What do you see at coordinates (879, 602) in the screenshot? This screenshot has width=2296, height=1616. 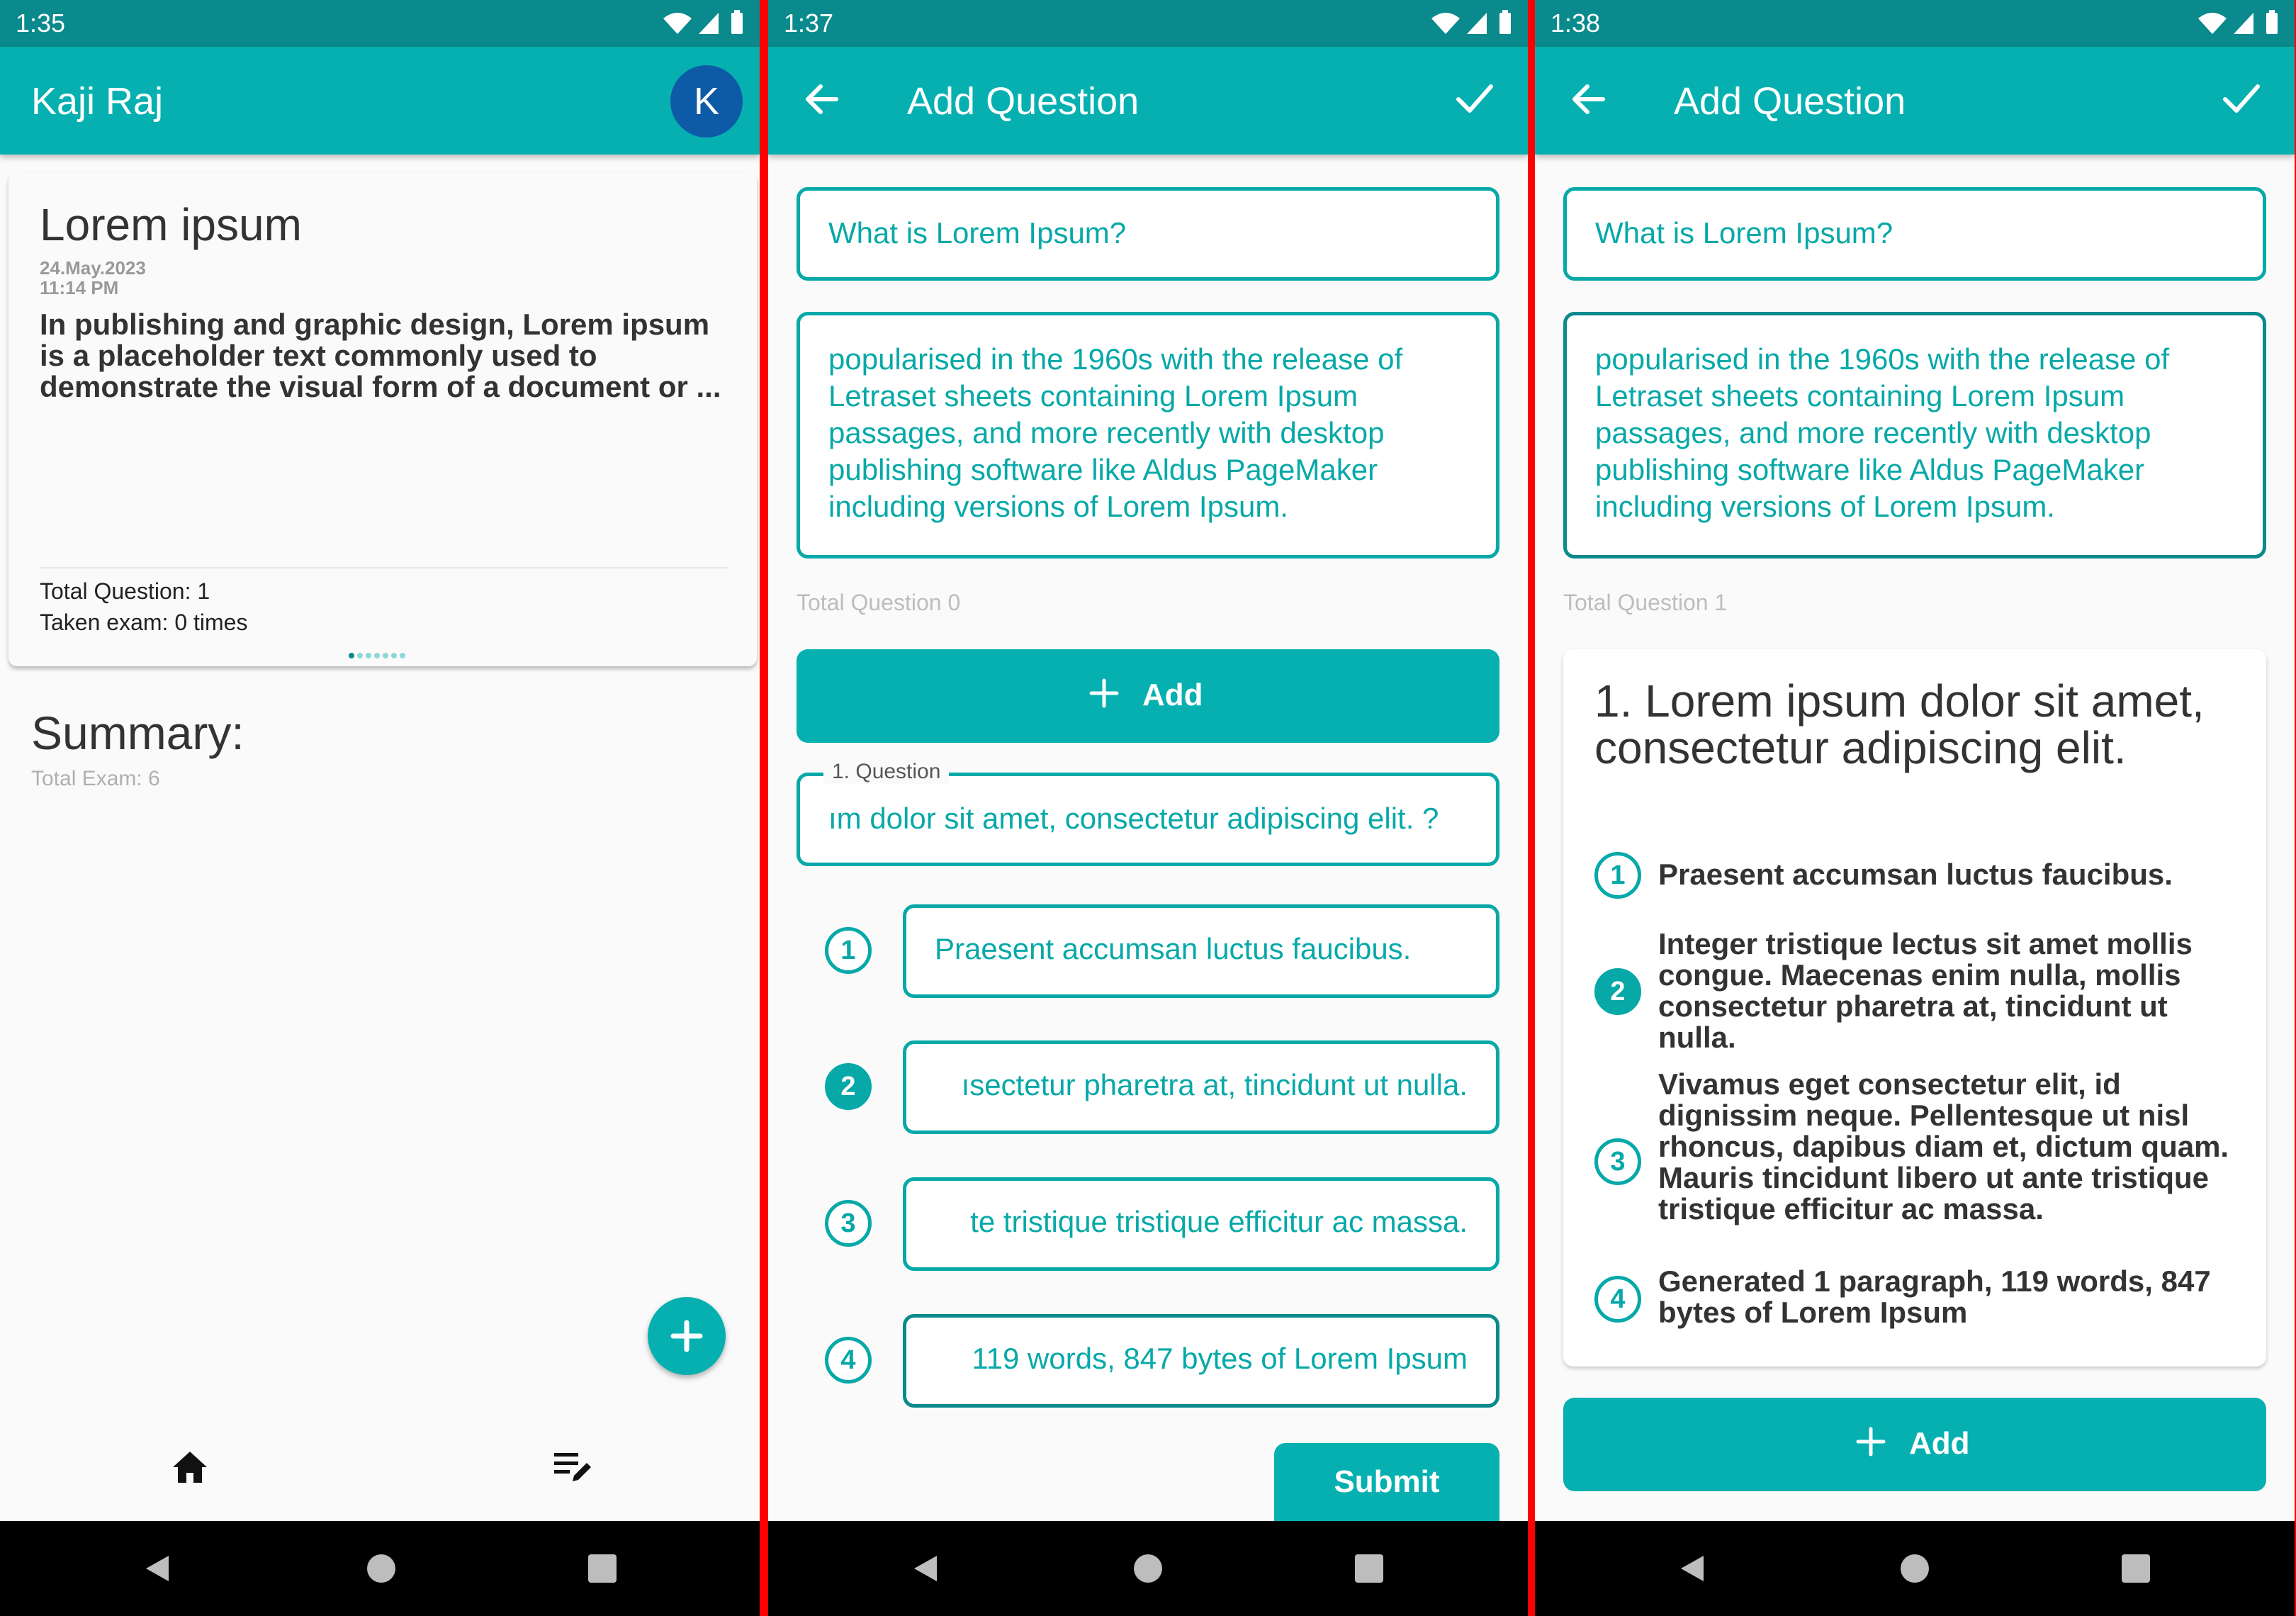 I see `total-question-text: Total Question 0` at bounding box center [879, 602].